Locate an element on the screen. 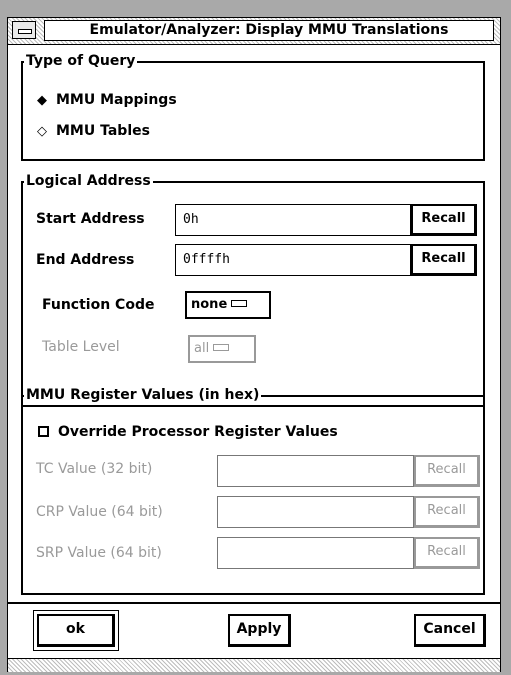 The image size is (511, 675). type-of-query-label: Type of Query is located at coordinates (81, 61).